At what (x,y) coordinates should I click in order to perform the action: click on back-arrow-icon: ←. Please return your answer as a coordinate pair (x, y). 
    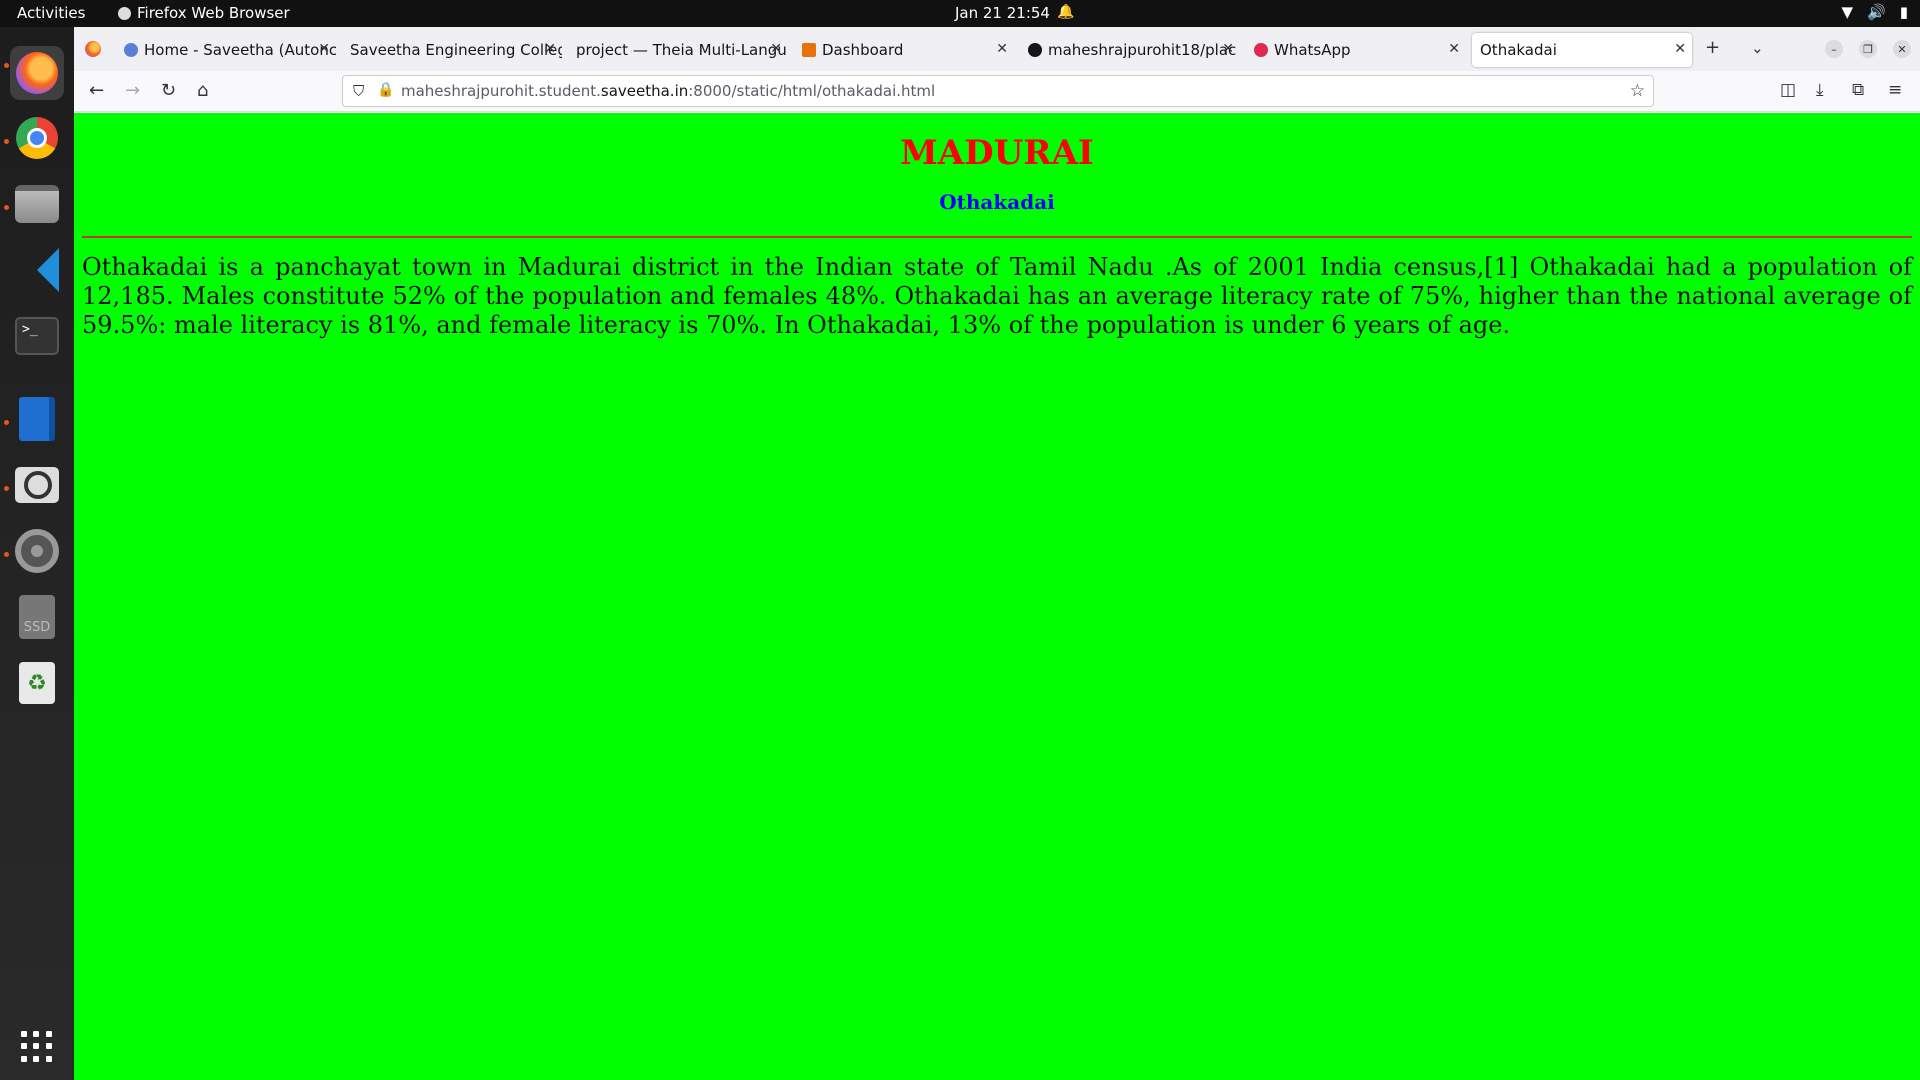
    Looking at the image, I should click on (96, 90).